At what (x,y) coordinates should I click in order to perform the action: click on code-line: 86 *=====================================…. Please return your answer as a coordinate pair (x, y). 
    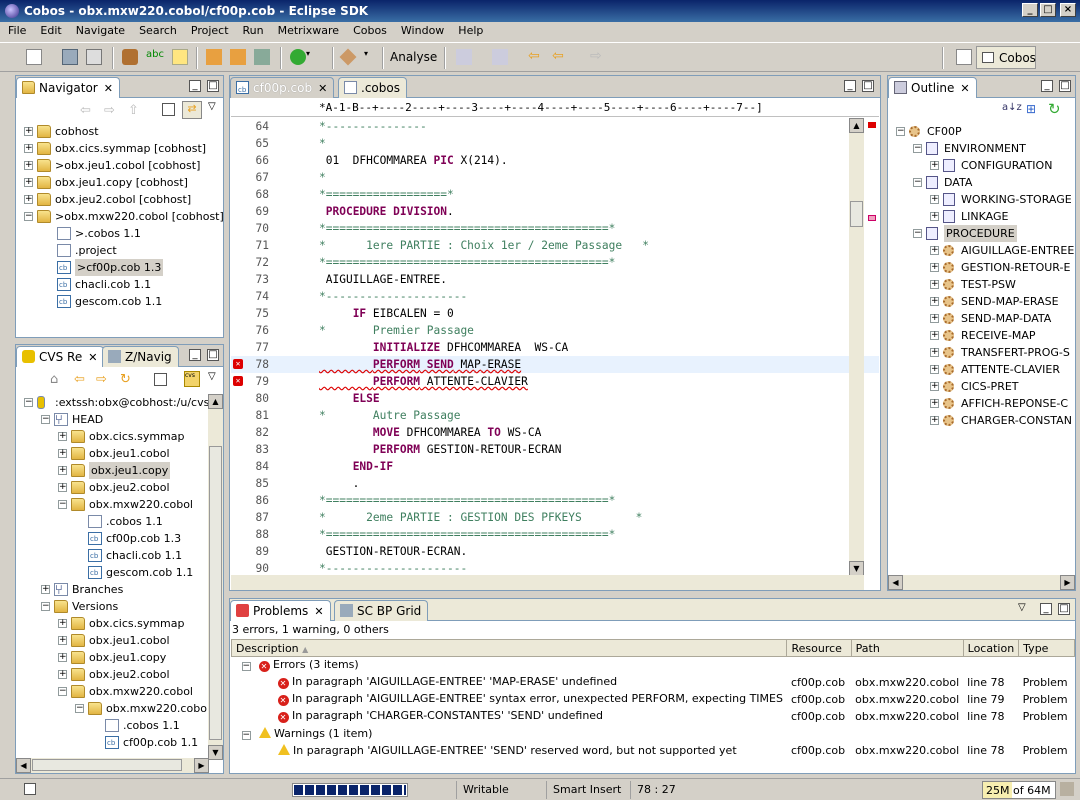
    Looking at the image, I should click on (555, 500).